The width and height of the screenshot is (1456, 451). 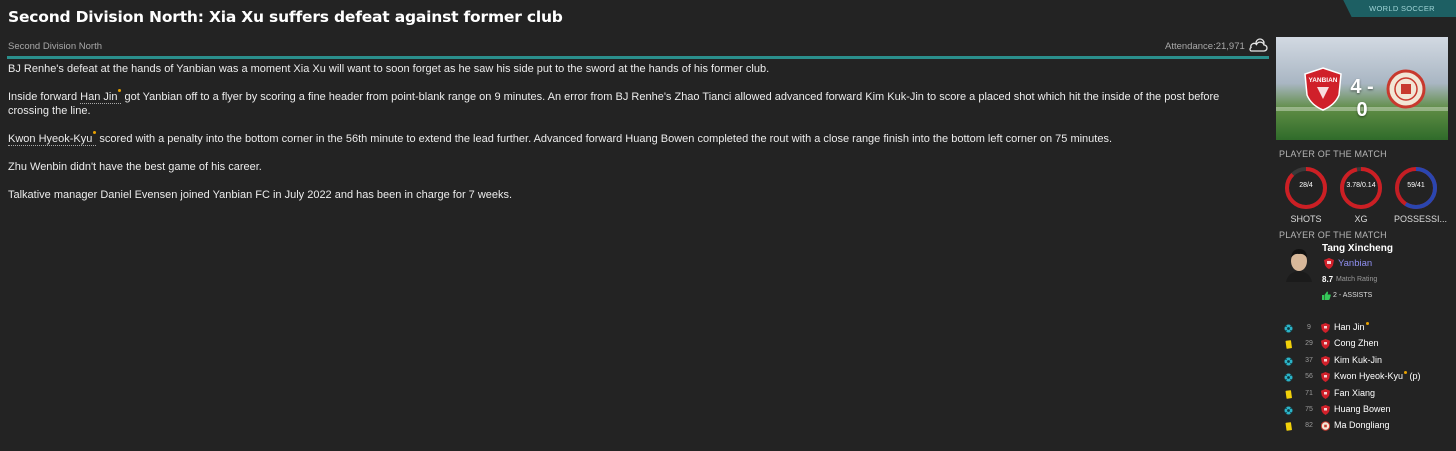 What do you see at coordinates (1299, 264) in the screenshot?
I see `player-photo-avatar` at bounding box center [1299, 264].